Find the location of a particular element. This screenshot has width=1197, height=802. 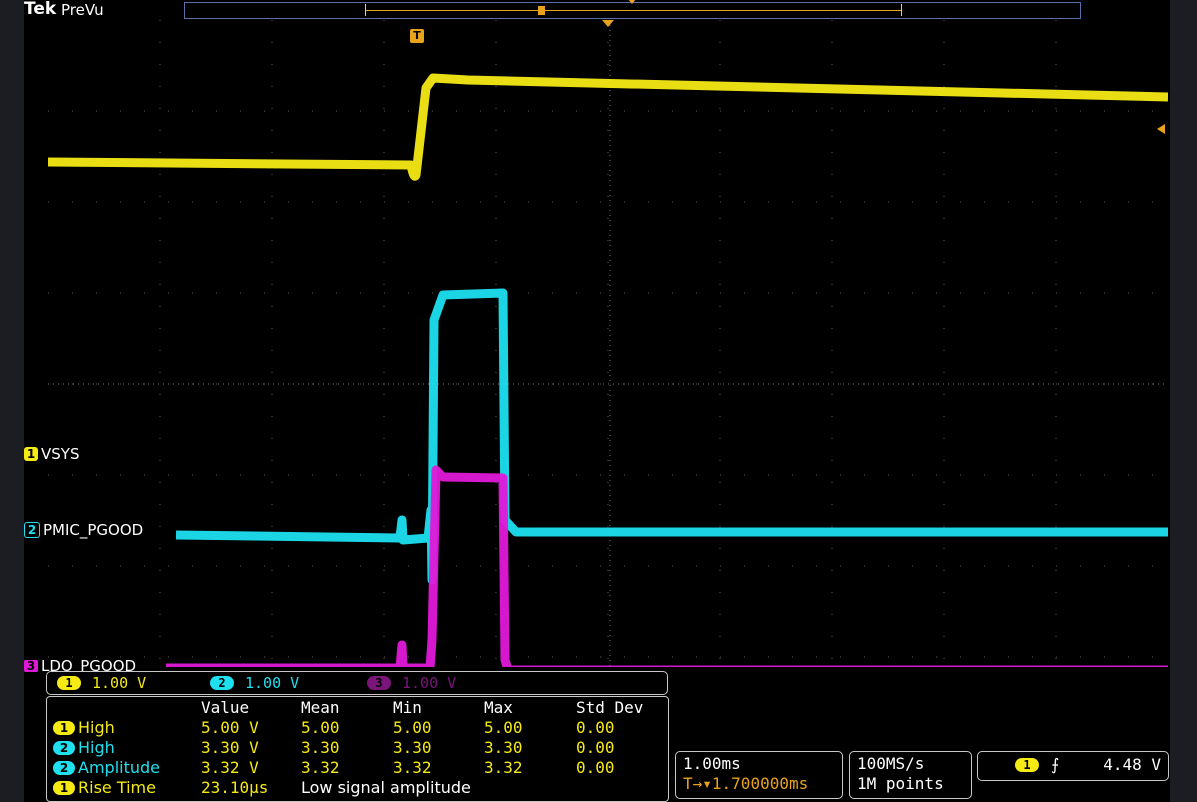

row-label: 1 Rise Time is located at coordinates (104, 787).